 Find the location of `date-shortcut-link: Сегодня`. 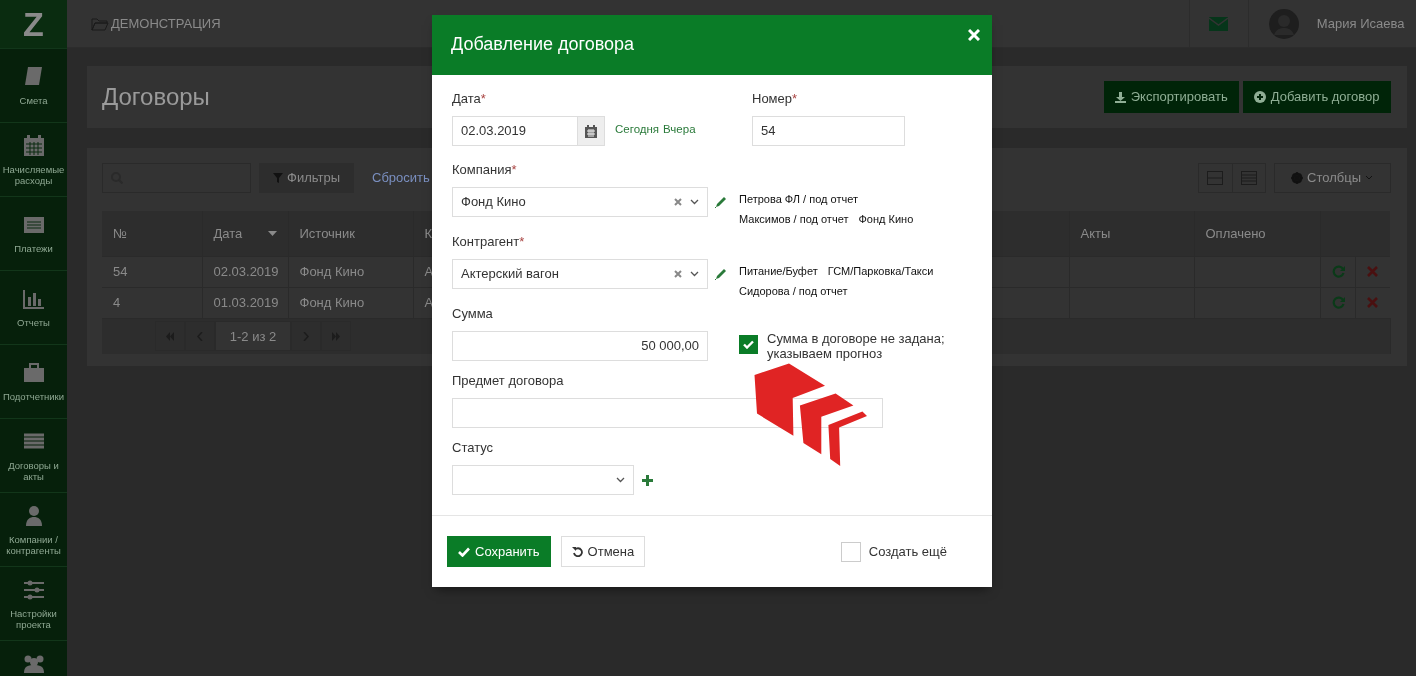

date-shortcut-link: Сегодня is located at coordinates (637, 130).